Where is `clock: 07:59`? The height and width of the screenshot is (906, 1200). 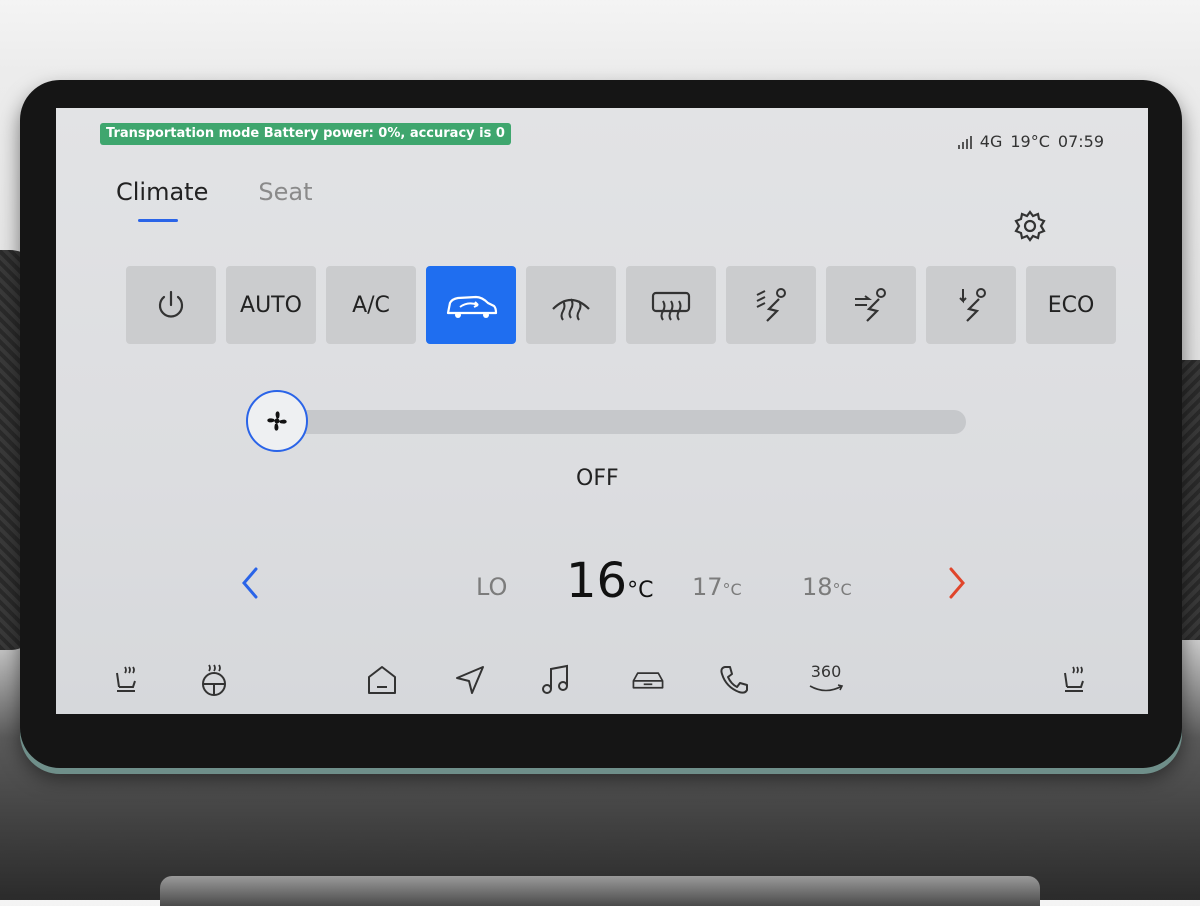
clock: 07:59 is located at coordinates (1080, 141).